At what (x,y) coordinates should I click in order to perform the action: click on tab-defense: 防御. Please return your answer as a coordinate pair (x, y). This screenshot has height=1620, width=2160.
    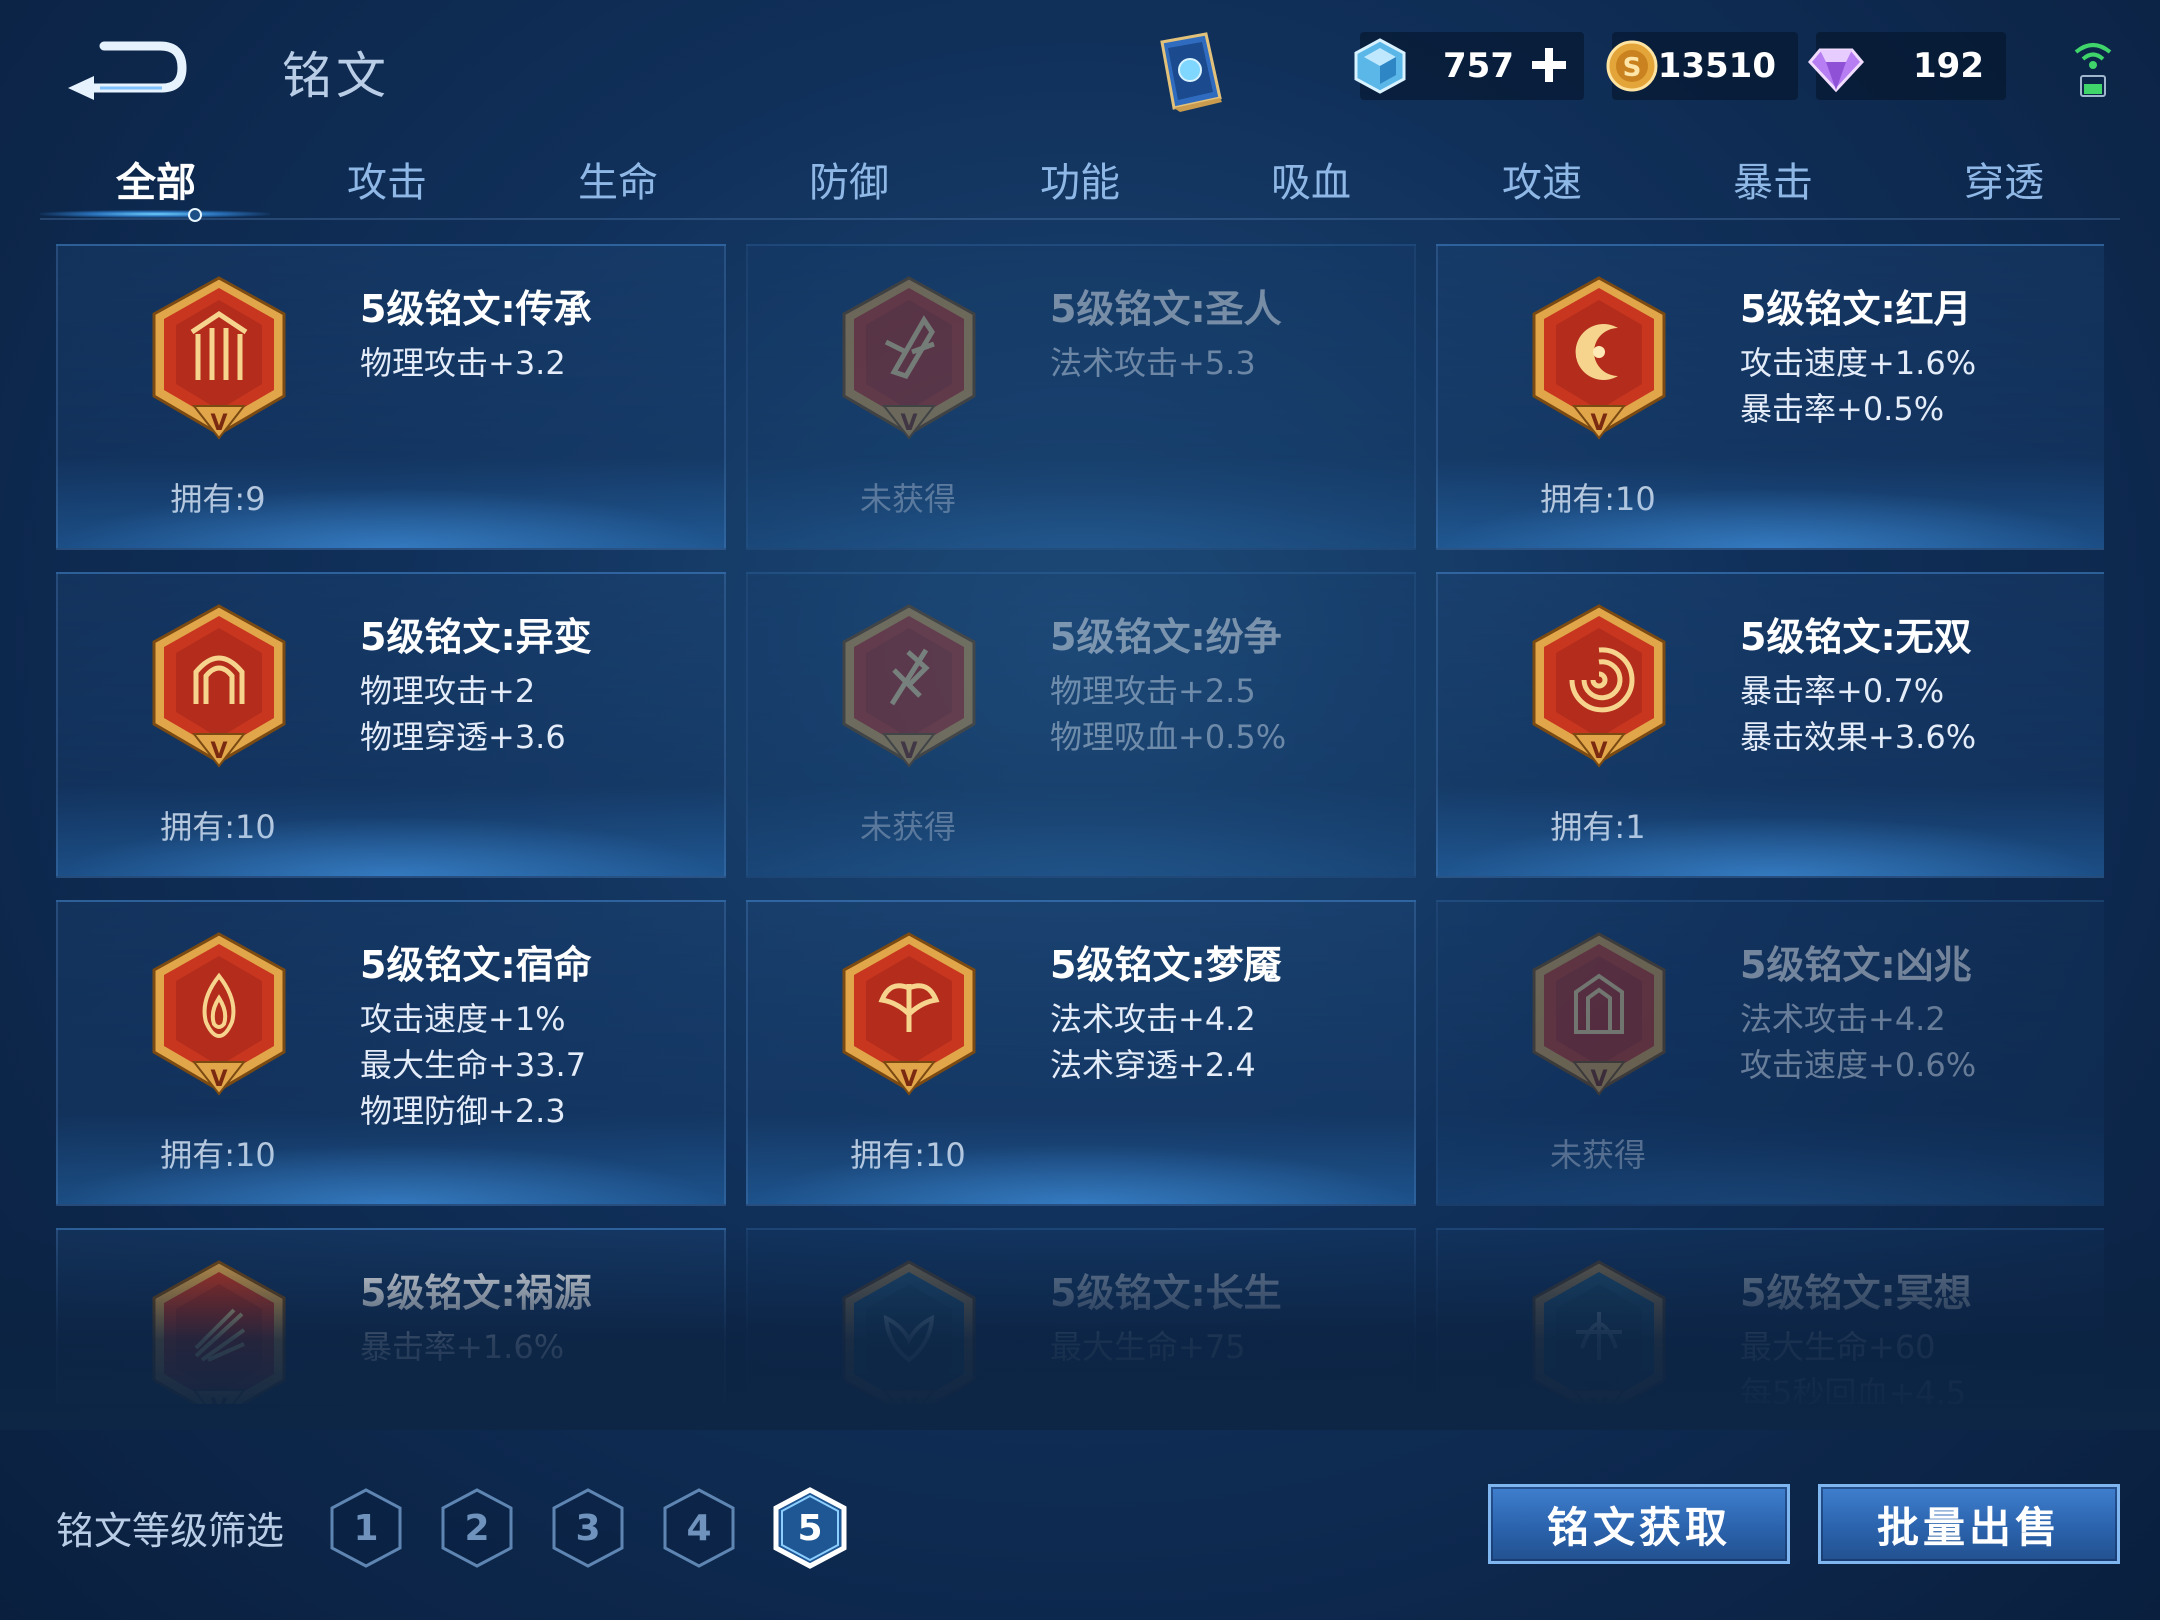
    Looking at the image, I should click on (849, 179).